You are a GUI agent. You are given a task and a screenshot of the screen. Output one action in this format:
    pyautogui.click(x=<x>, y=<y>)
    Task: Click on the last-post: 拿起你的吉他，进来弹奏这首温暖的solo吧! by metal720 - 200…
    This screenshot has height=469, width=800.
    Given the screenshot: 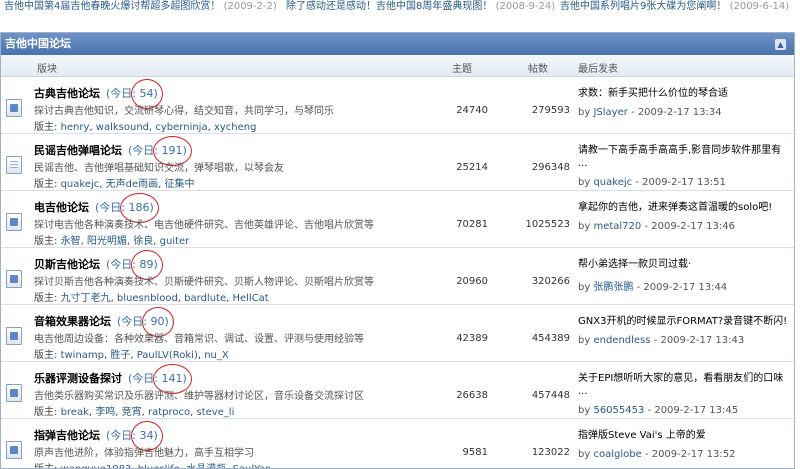 What is the action you would take?
    pyautogui.click(x=685, y=216)
    